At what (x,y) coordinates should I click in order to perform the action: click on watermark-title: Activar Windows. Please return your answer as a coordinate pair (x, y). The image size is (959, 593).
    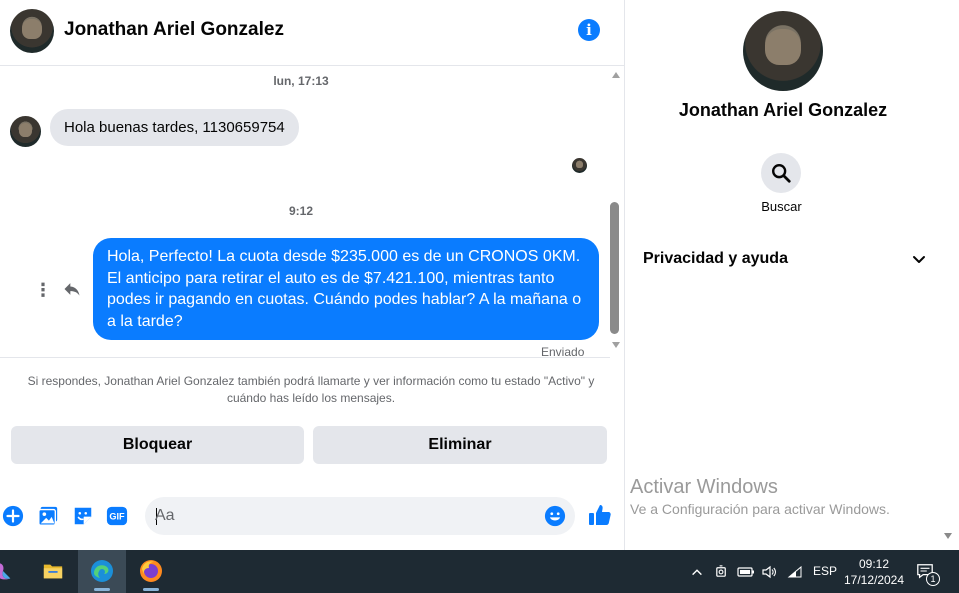
    Looking at the image, I should click on (704, 487).